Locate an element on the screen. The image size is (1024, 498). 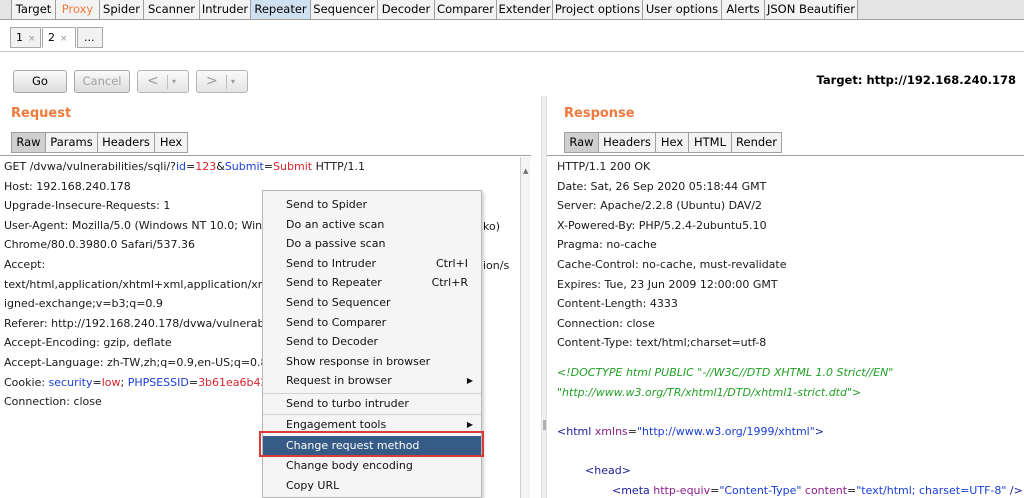
menu-item-send-to-spider: Send to Spider is located at coordinates (372, 205).